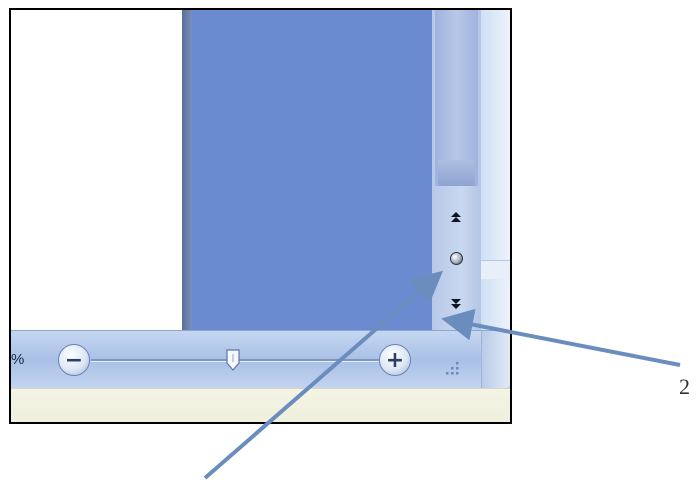  I want to click on callout-label: 2, so click(684, 386).